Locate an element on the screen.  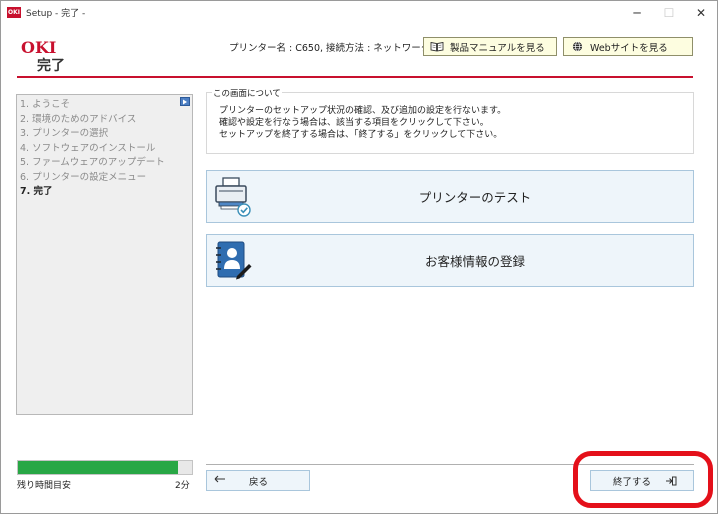
step-item-environment-advice: 2. 環境のためのアドバイス is located at coordinates (78, 119).